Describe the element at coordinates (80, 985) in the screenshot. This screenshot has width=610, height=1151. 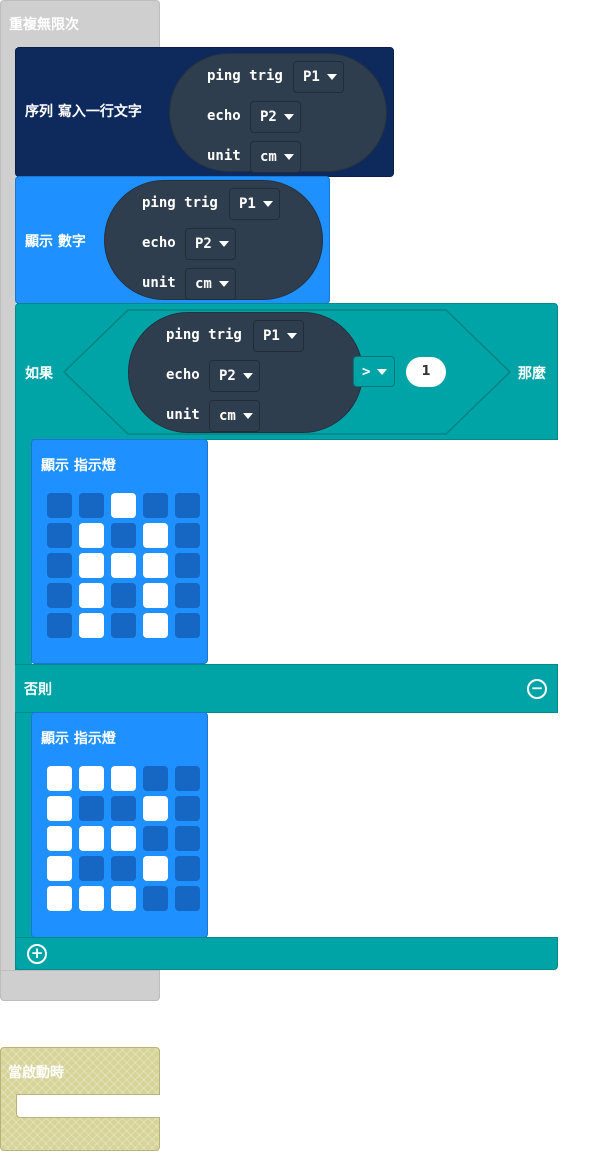
I see `forever-block-bottom` at that location.